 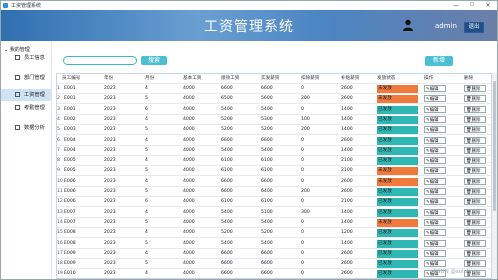 I want to click on table-cell: E006, so click(x=70, y=191).